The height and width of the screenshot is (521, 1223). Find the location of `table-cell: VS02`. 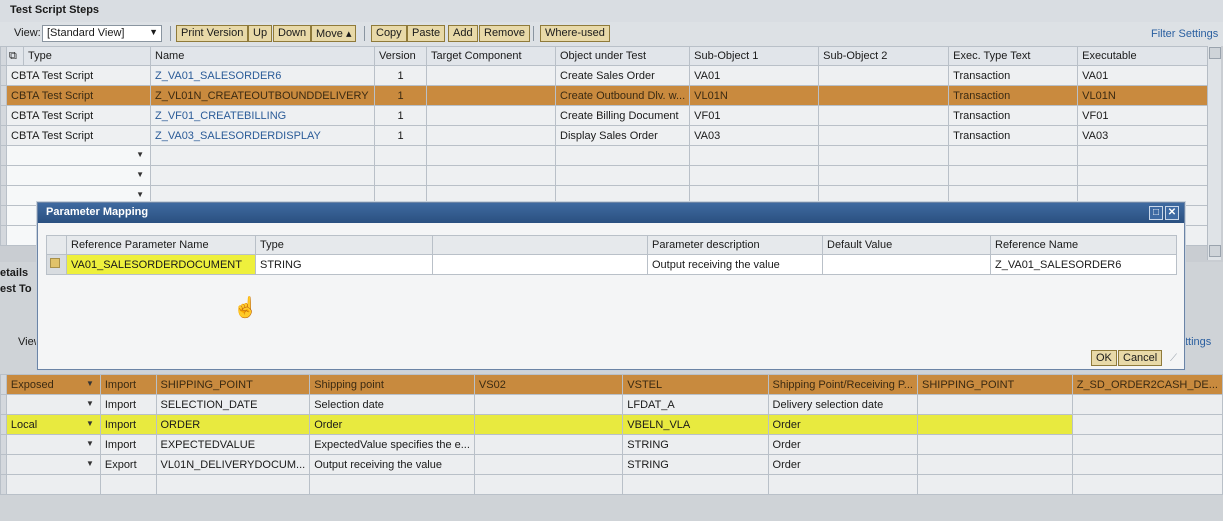

table-cell: VS02 is located at coordinates (548, 384).